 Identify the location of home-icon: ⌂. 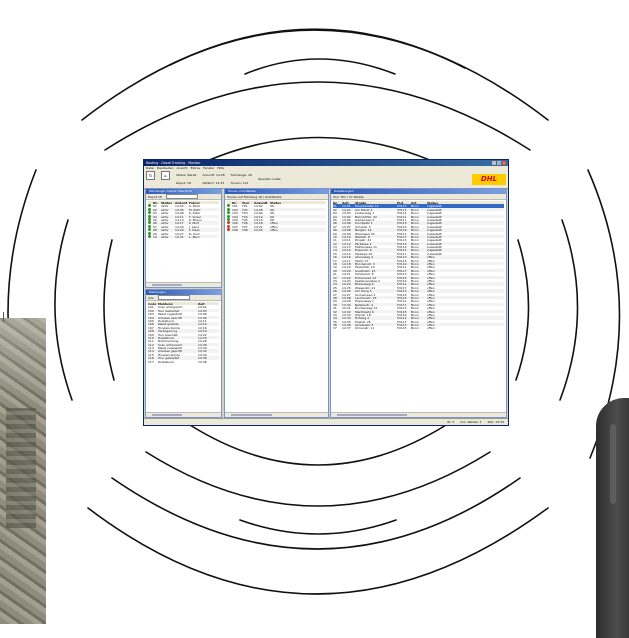
(165, 175).